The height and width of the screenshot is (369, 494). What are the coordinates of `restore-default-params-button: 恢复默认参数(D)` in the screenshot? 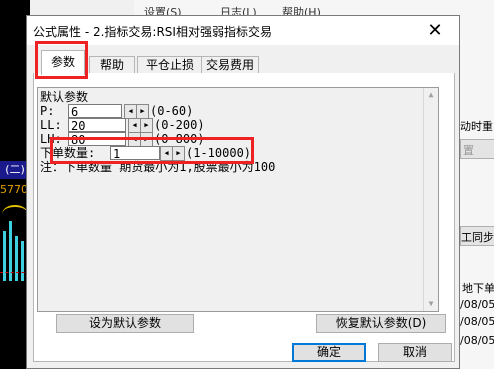 It's located at (381, 323).